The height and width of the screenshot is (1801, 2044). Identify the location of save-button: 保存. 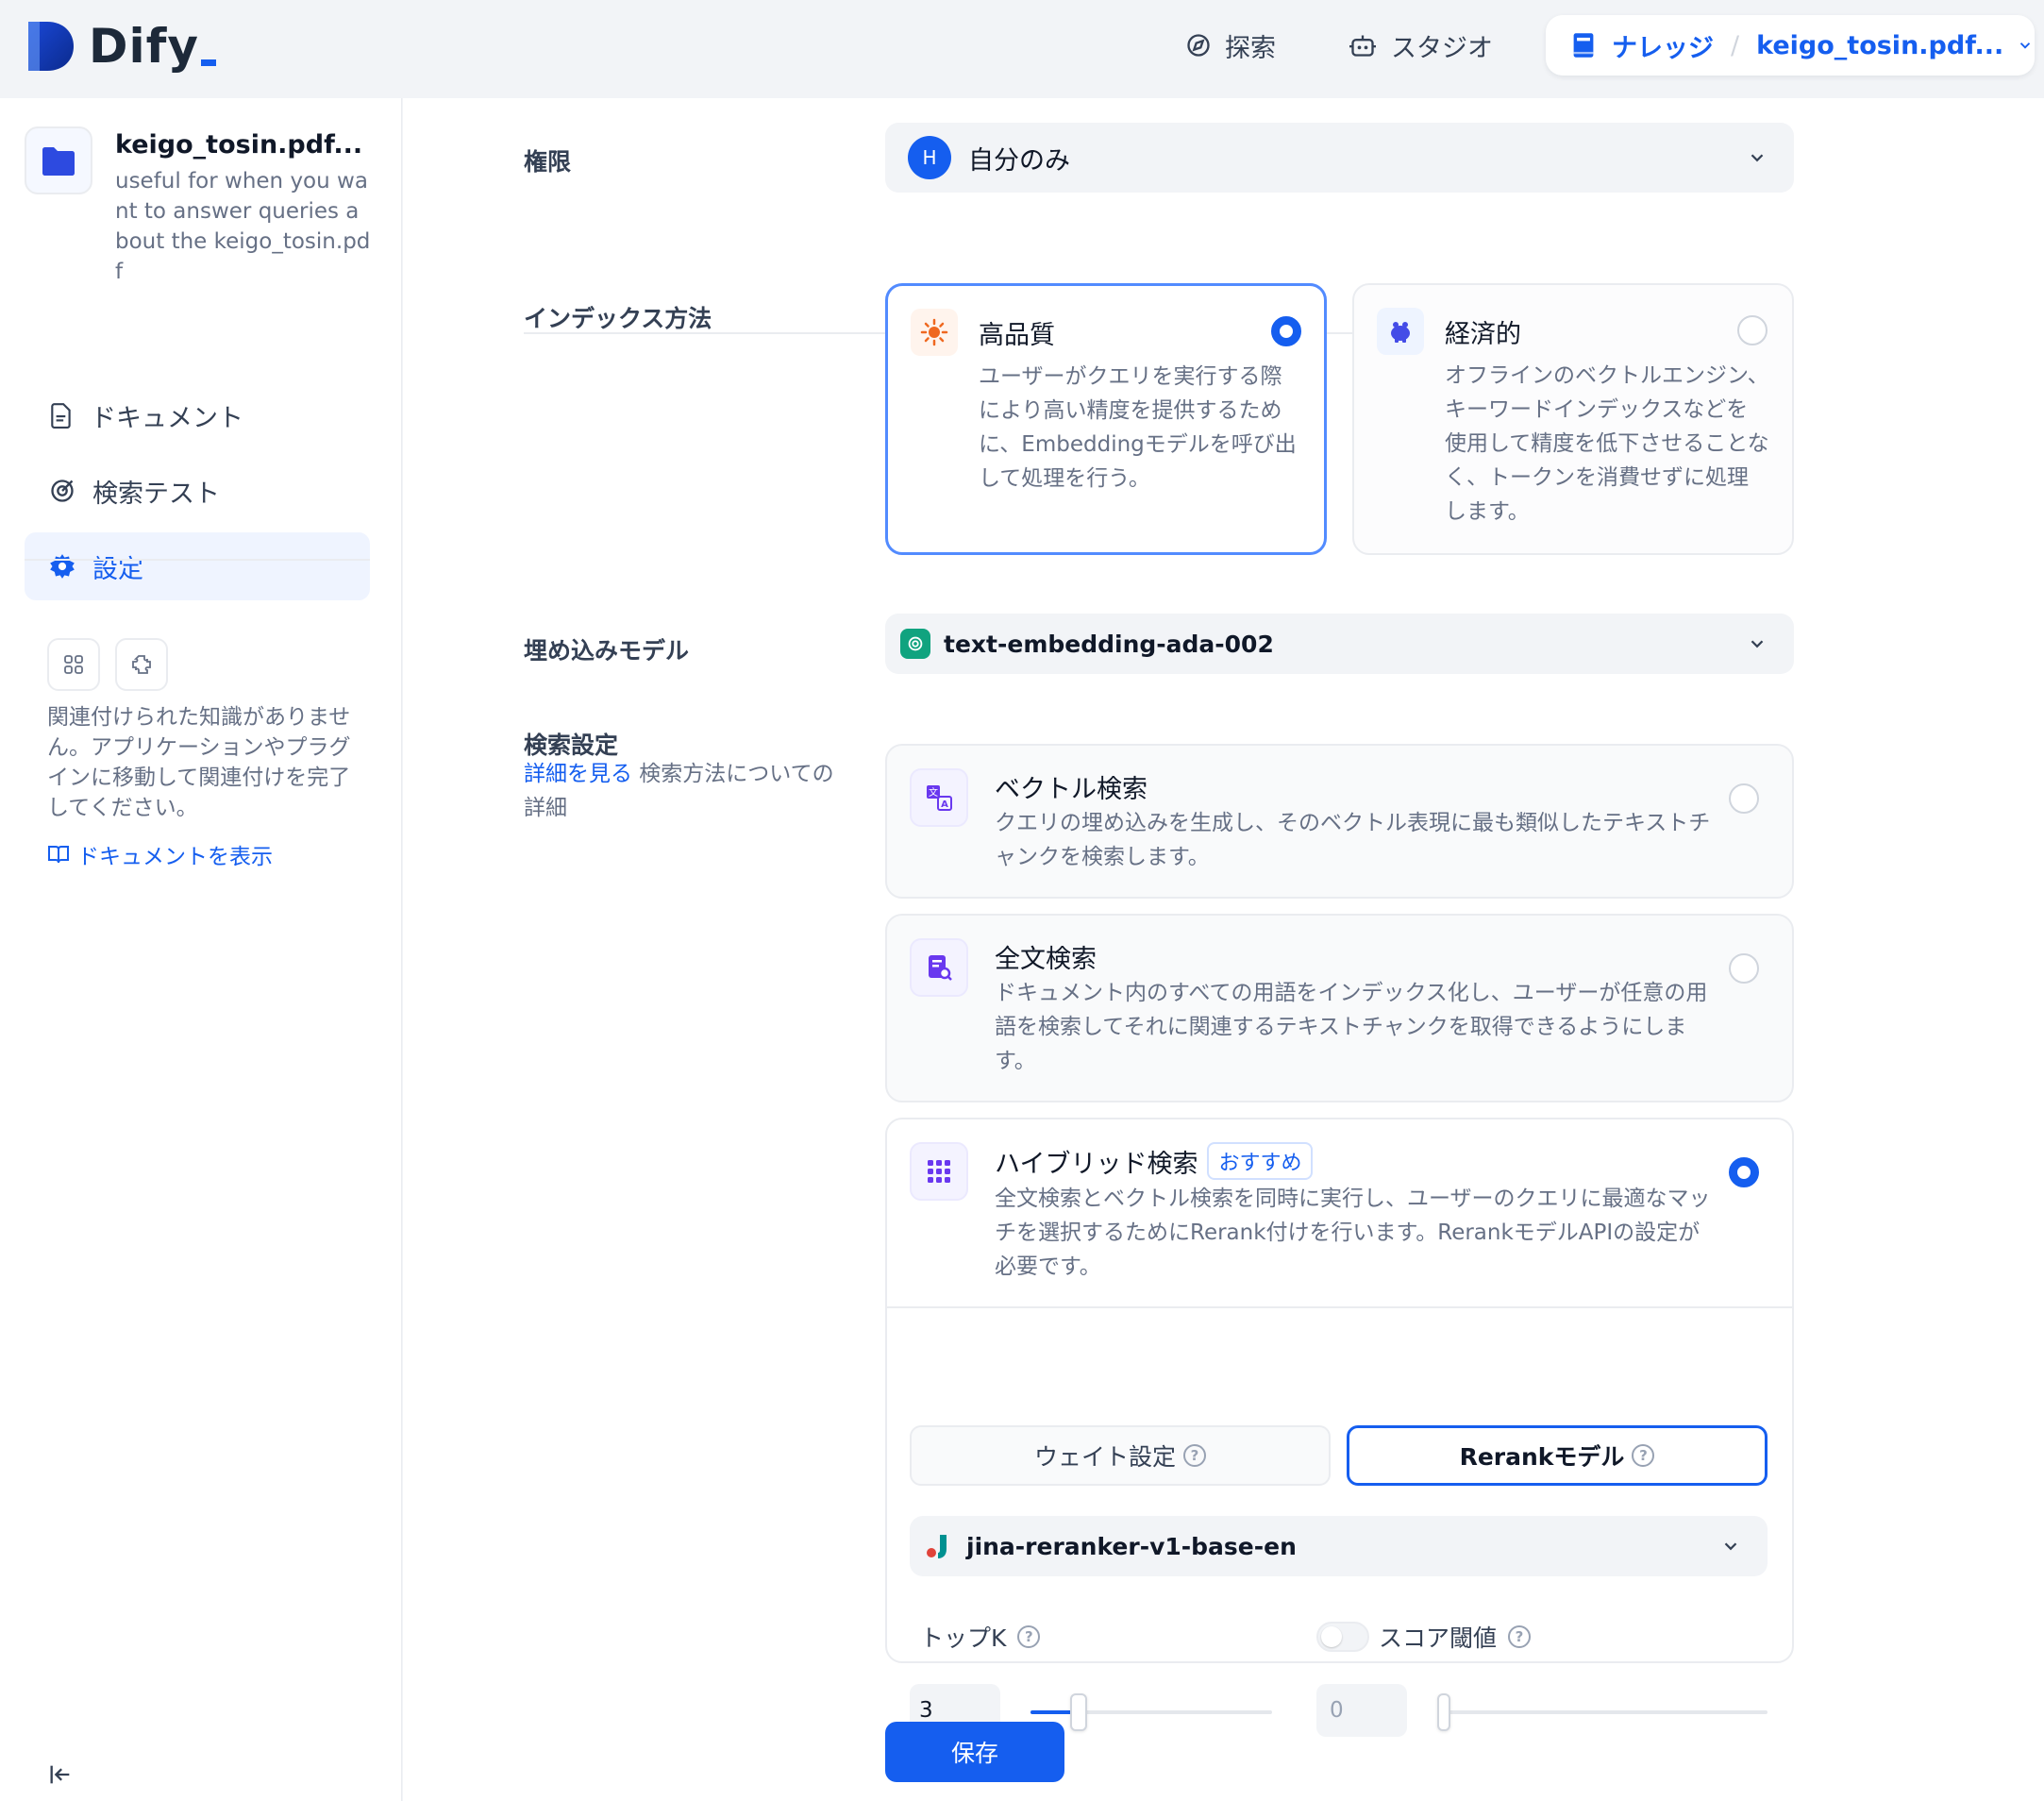
(975, 1752).